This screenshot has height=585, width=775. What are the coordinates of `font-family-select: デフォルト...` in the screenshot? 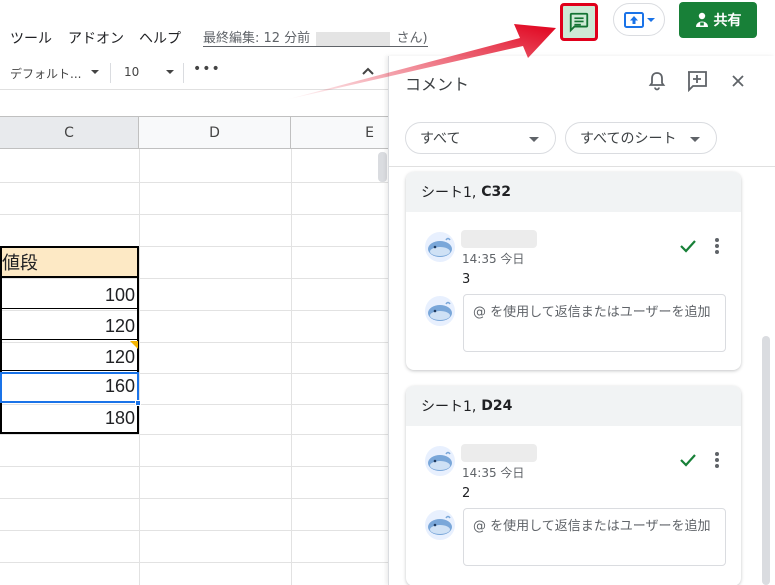 It's located at (45, 73).